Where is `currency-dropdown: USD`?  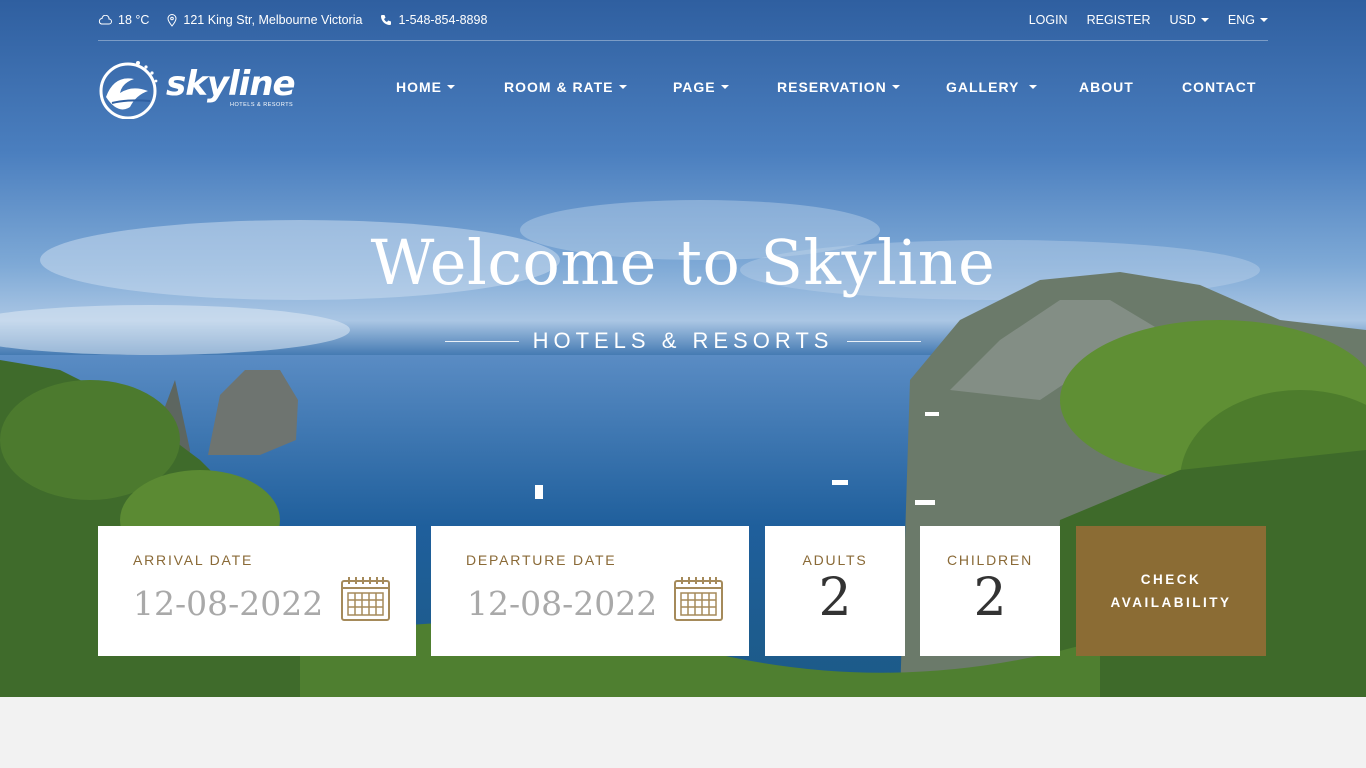
currency-dropdown: USD is located at coordinates (1189, 20).